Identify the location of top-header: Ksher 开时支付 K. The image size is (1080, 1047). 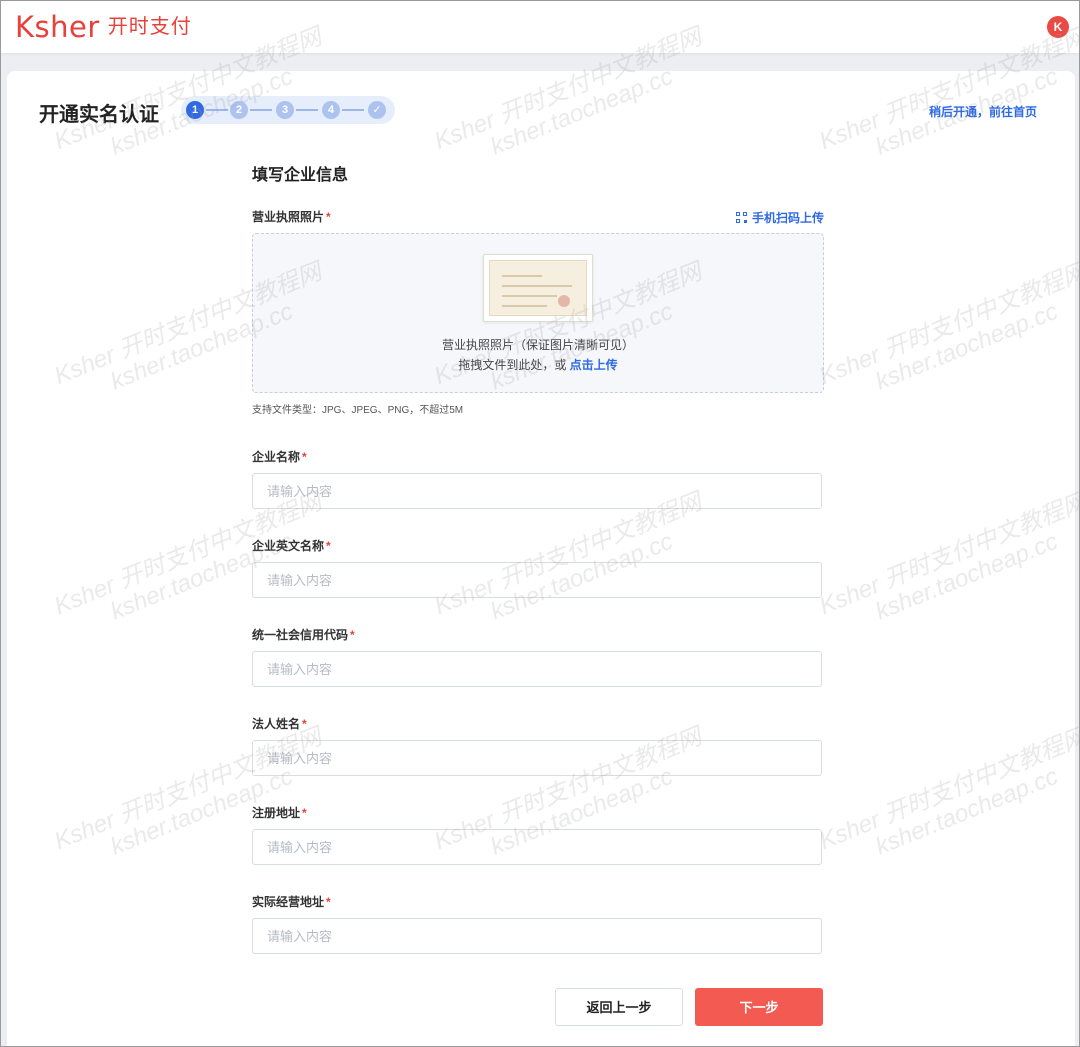
(540, 27).